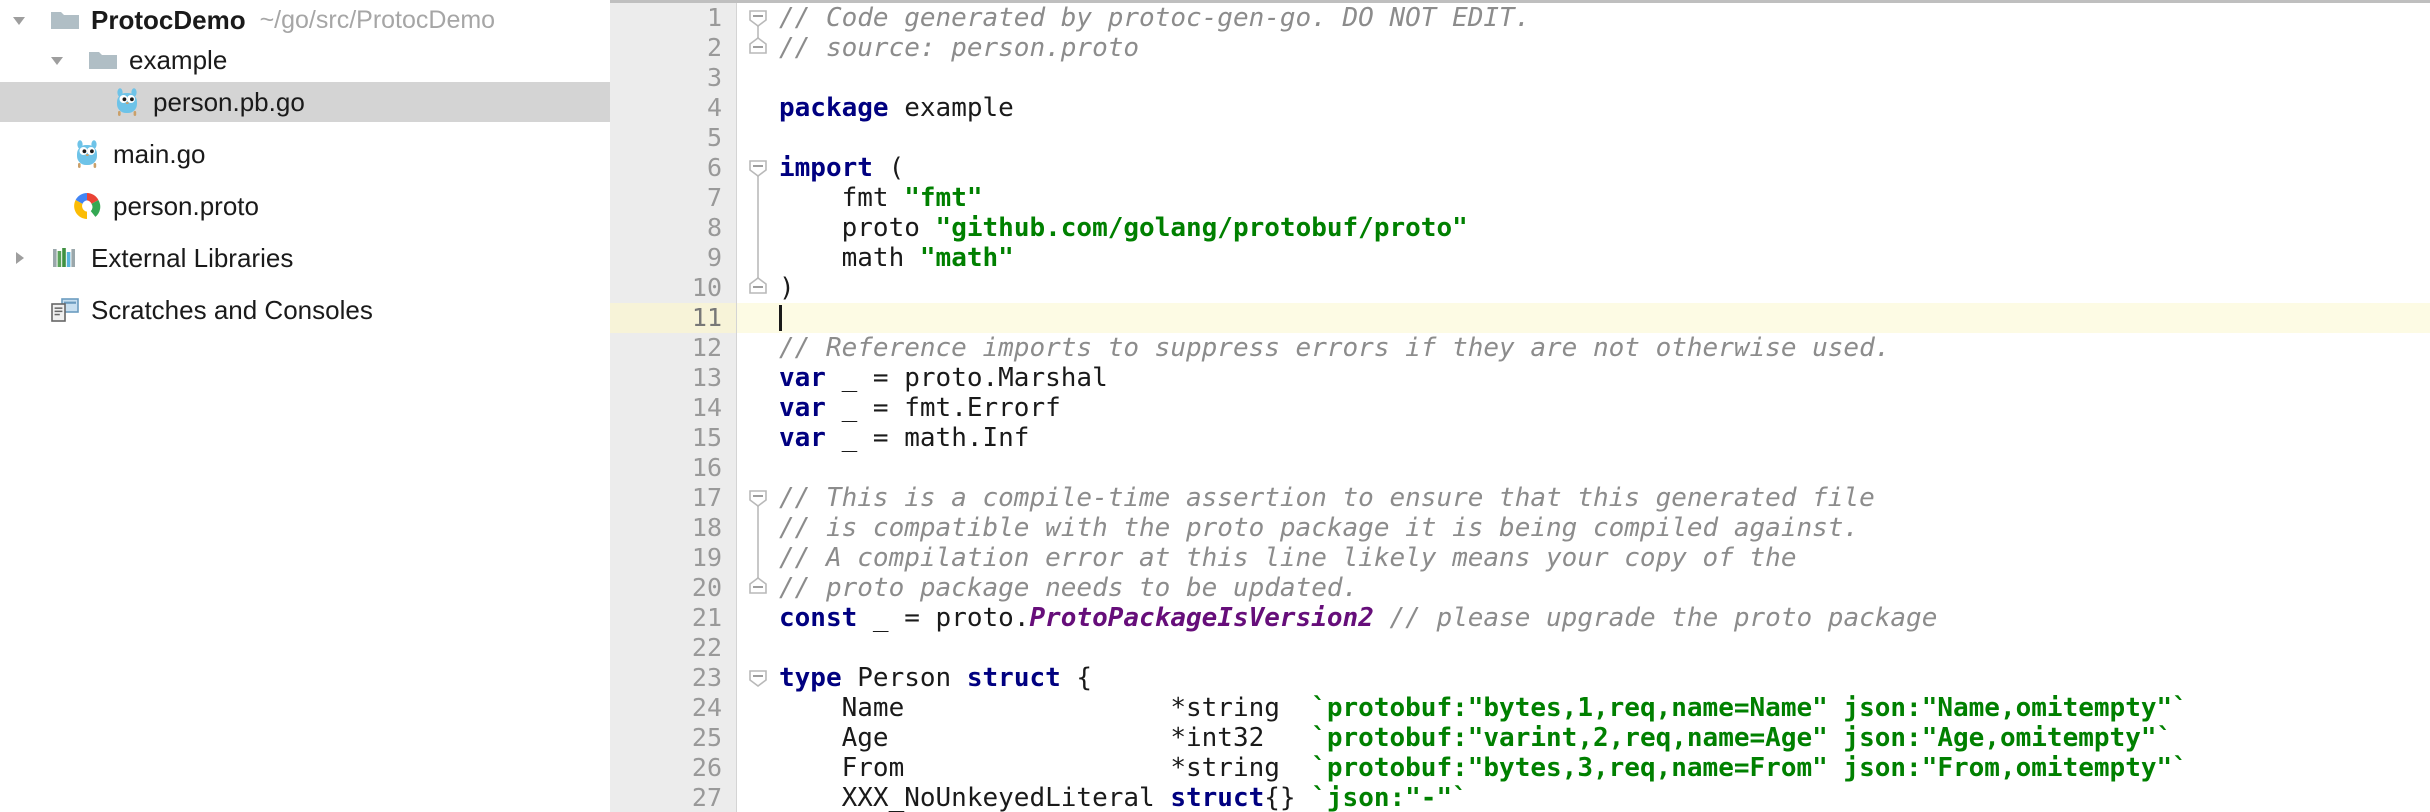 This screenshot has height=812, width=2430. Describe the element at coordinates (305, 102) in the screenshot. I see `sidebar-item-person-pb-go: person.pb.go` at that location.